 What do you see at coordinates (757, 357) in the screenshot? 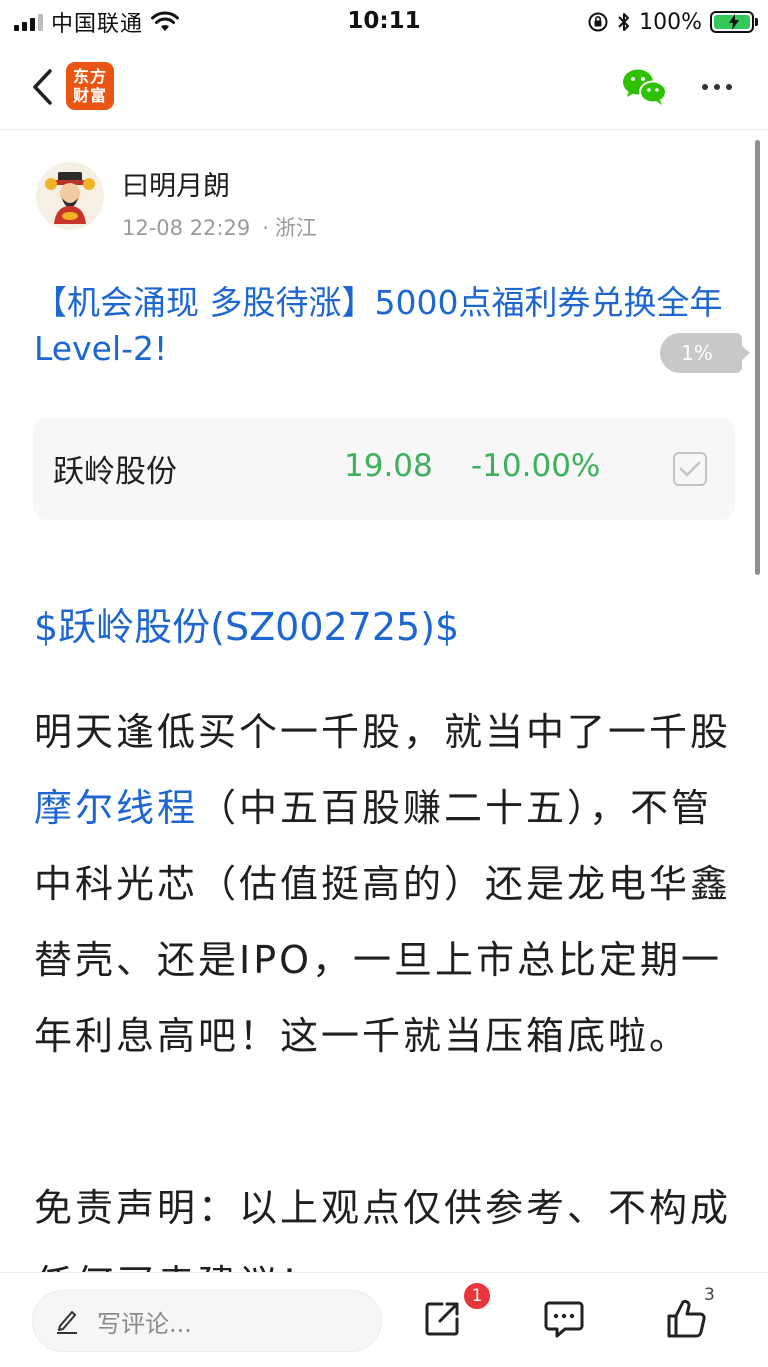
I see `scroll-indicator` at bounding box center [757, 357].